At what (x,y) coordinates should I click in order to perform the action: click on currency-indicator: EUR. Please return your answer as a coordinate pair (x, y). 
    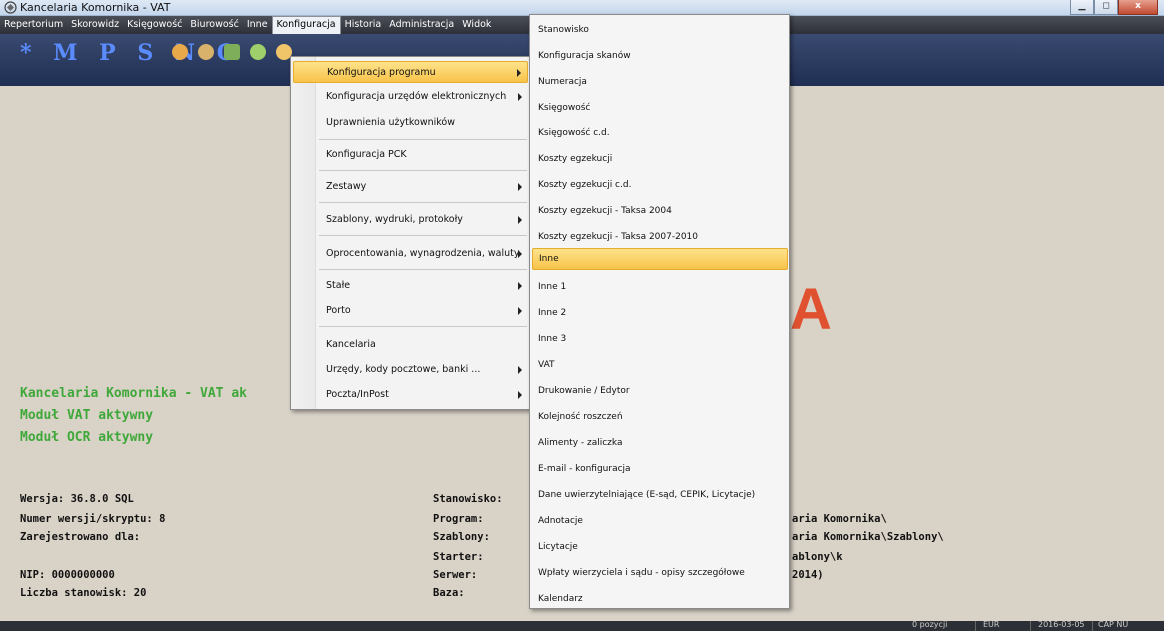
    Looking at the image, I should click on (991, 624).